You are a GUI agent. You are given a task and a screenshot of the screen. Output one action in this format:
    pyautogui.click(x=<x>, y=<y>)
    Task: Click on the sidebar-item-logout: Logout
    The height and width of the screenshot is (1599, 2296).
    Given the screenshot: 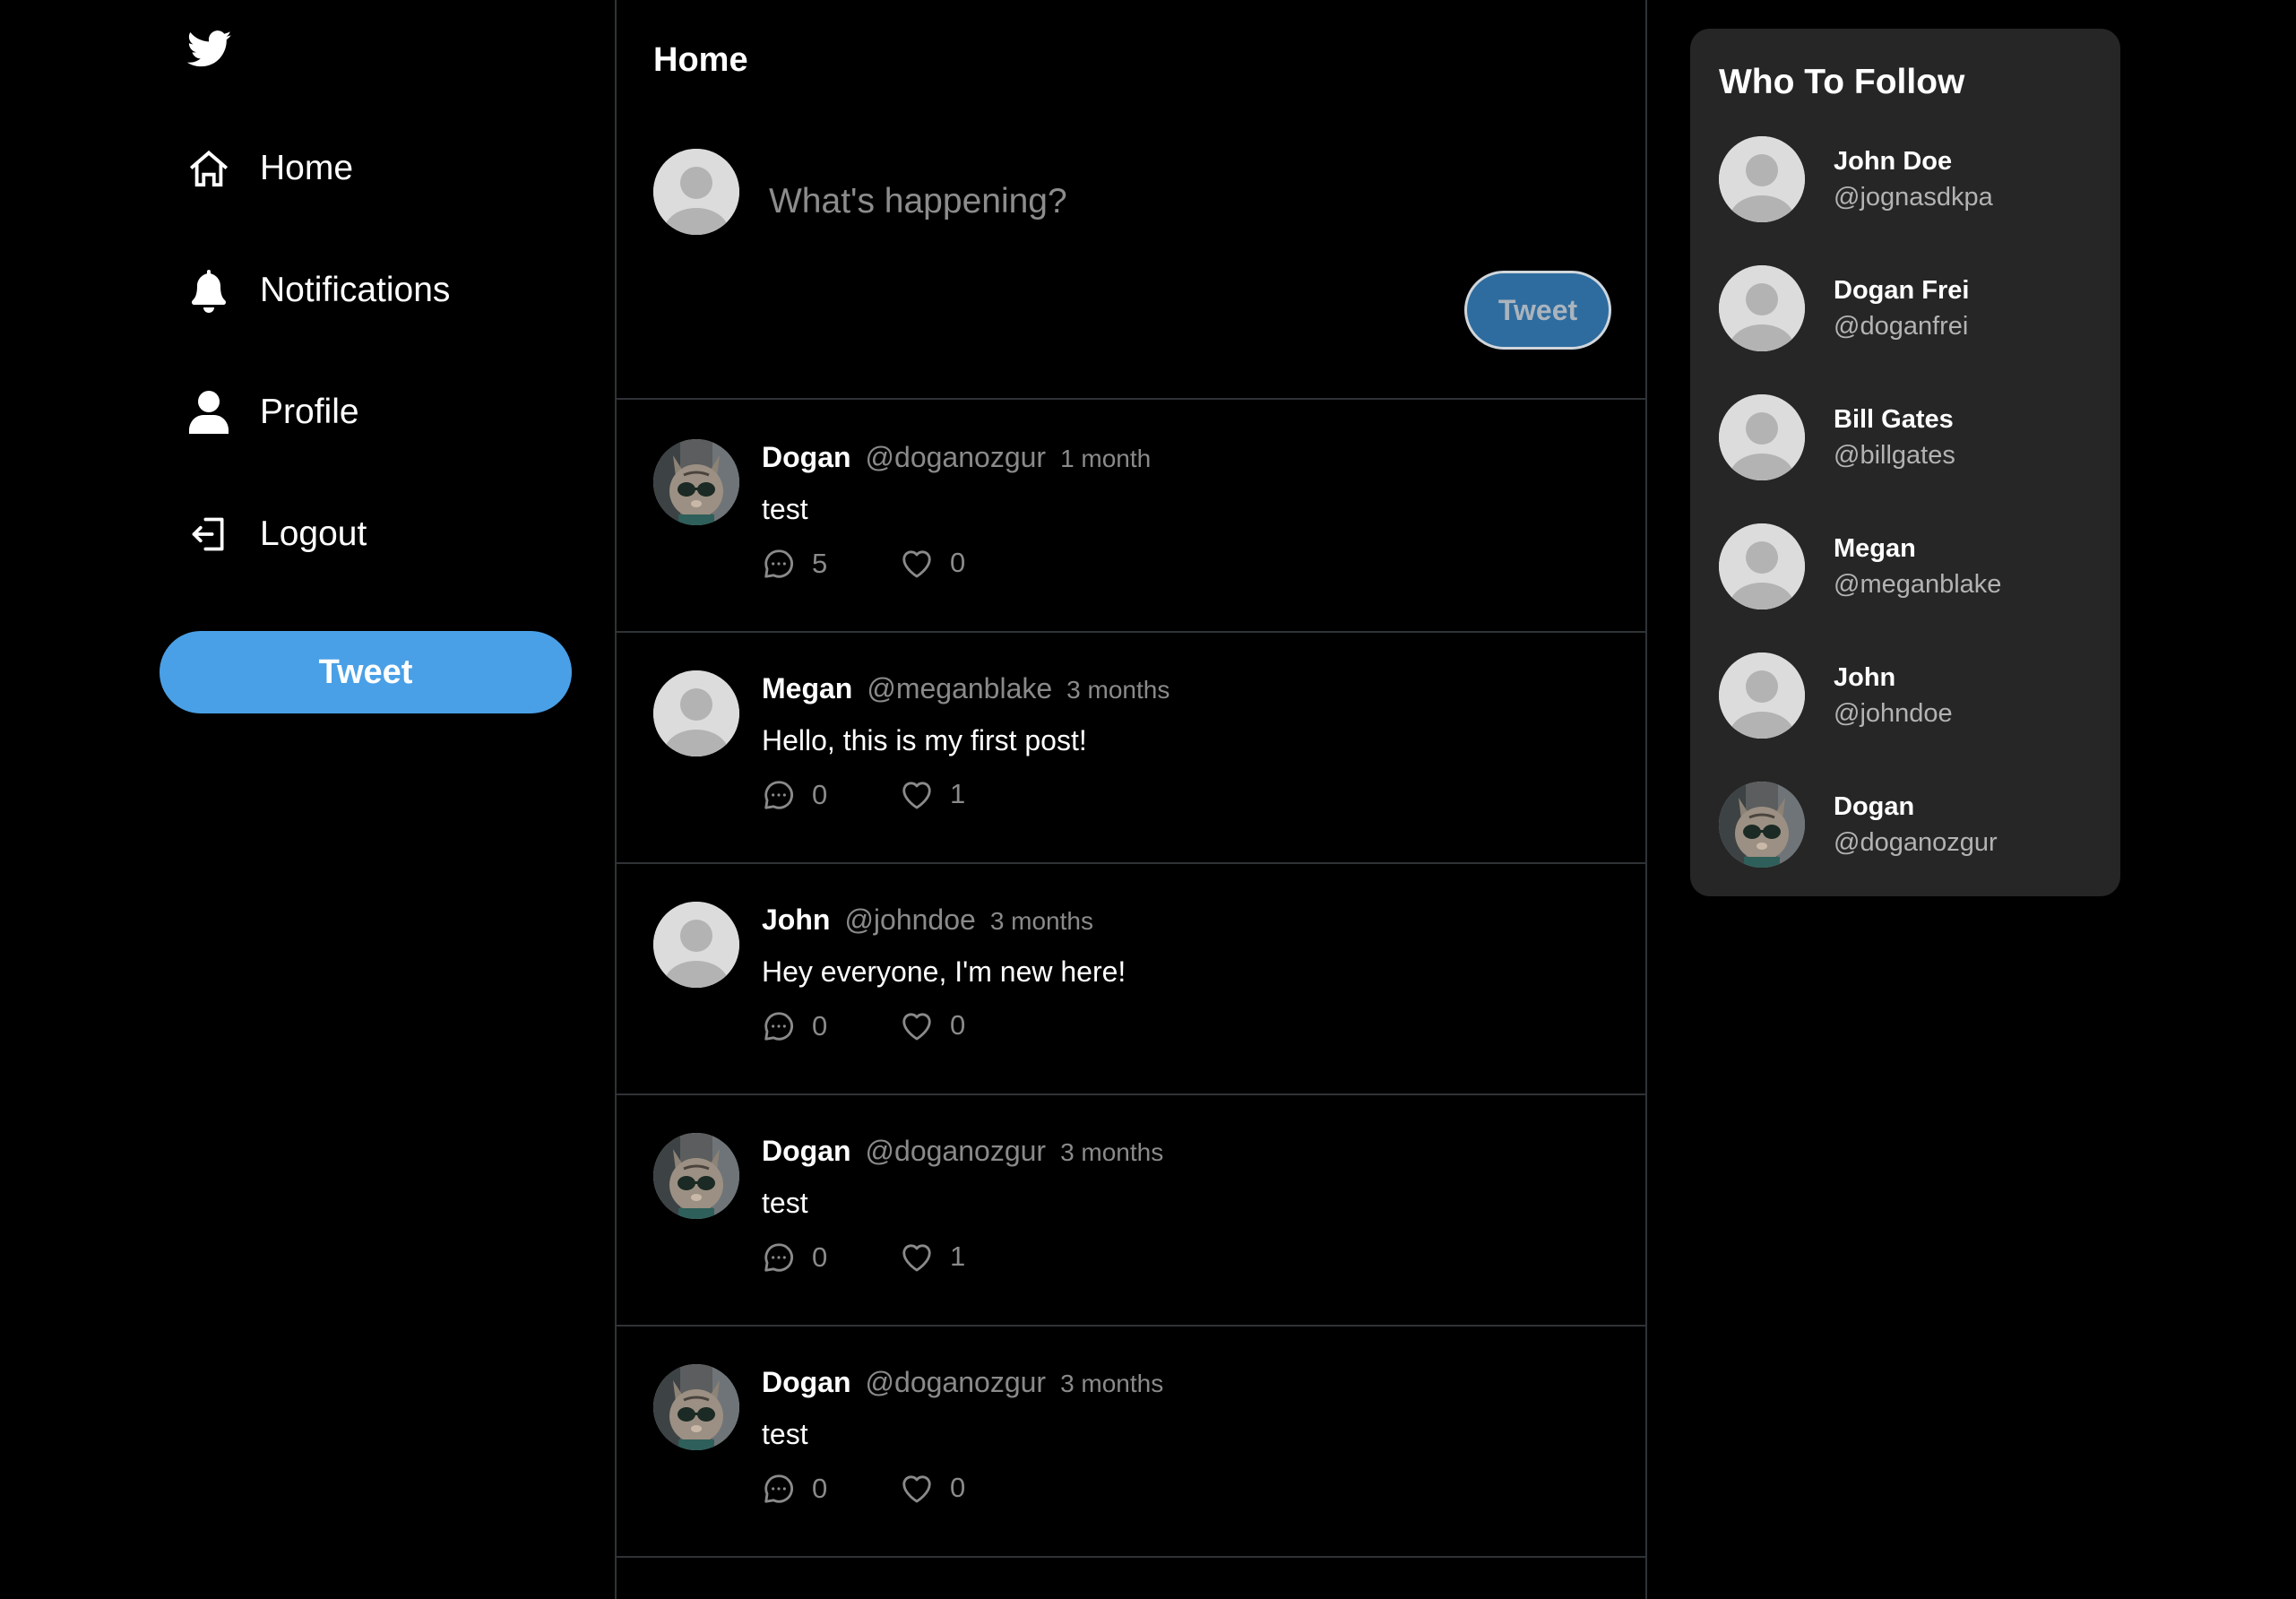 What is the action you would take?
    pyautogui.click(x=277, y=534)
    